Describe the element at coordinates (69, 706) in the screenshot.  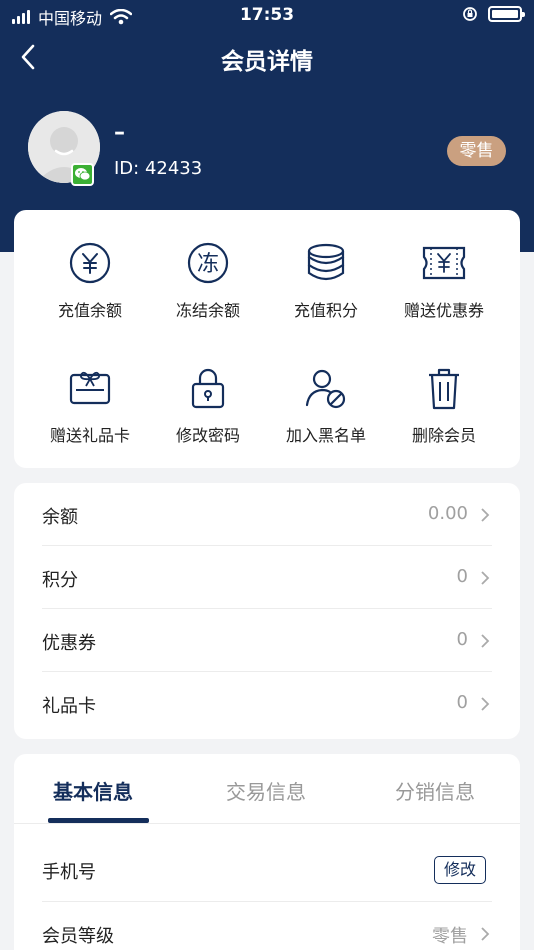
I see `asset-label: 礼品卡` at that location.